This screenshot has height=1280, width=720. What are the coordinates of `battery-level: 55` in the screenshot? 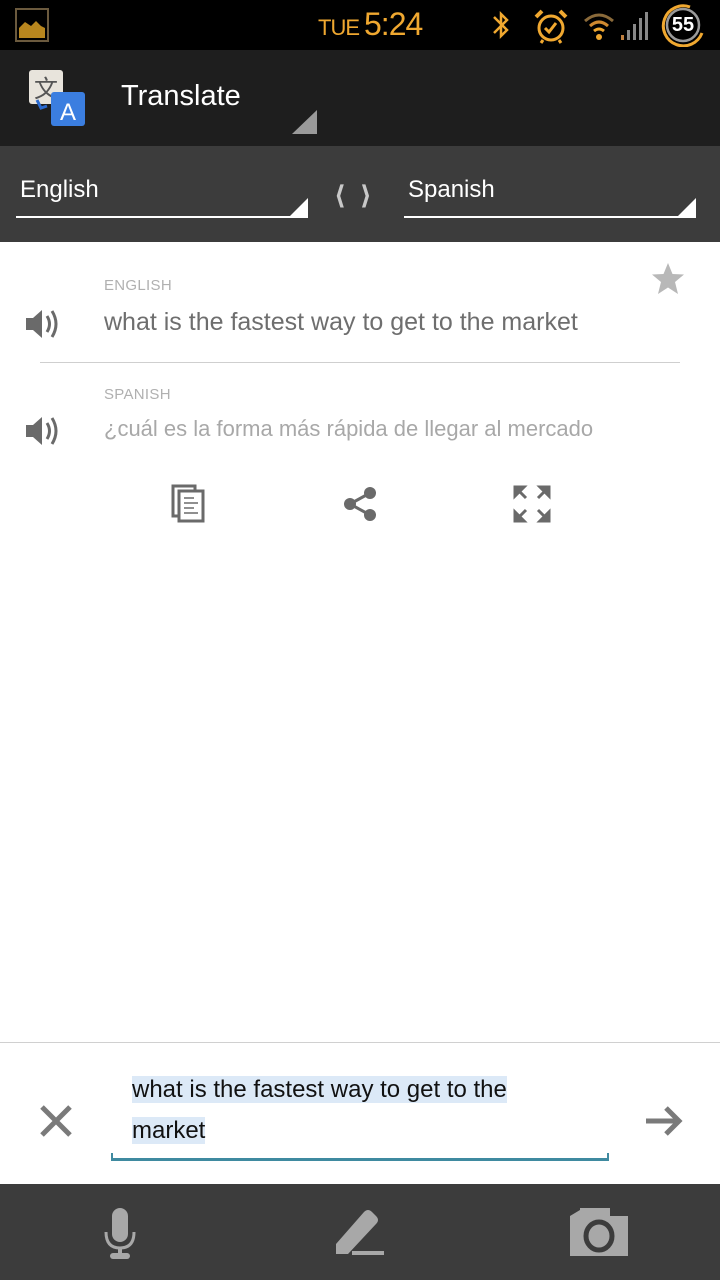 It's located at (683, 25).